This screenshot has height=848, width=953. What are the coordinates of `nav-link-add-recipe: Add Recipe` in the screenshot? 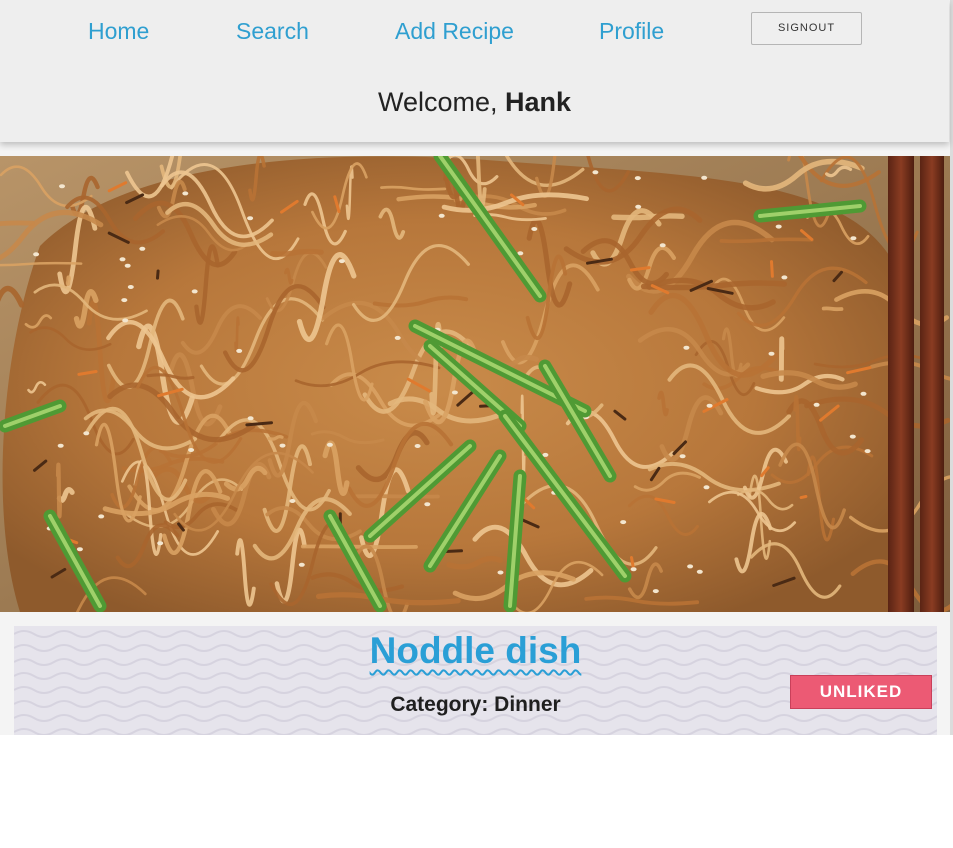 It's located at (454, 31).